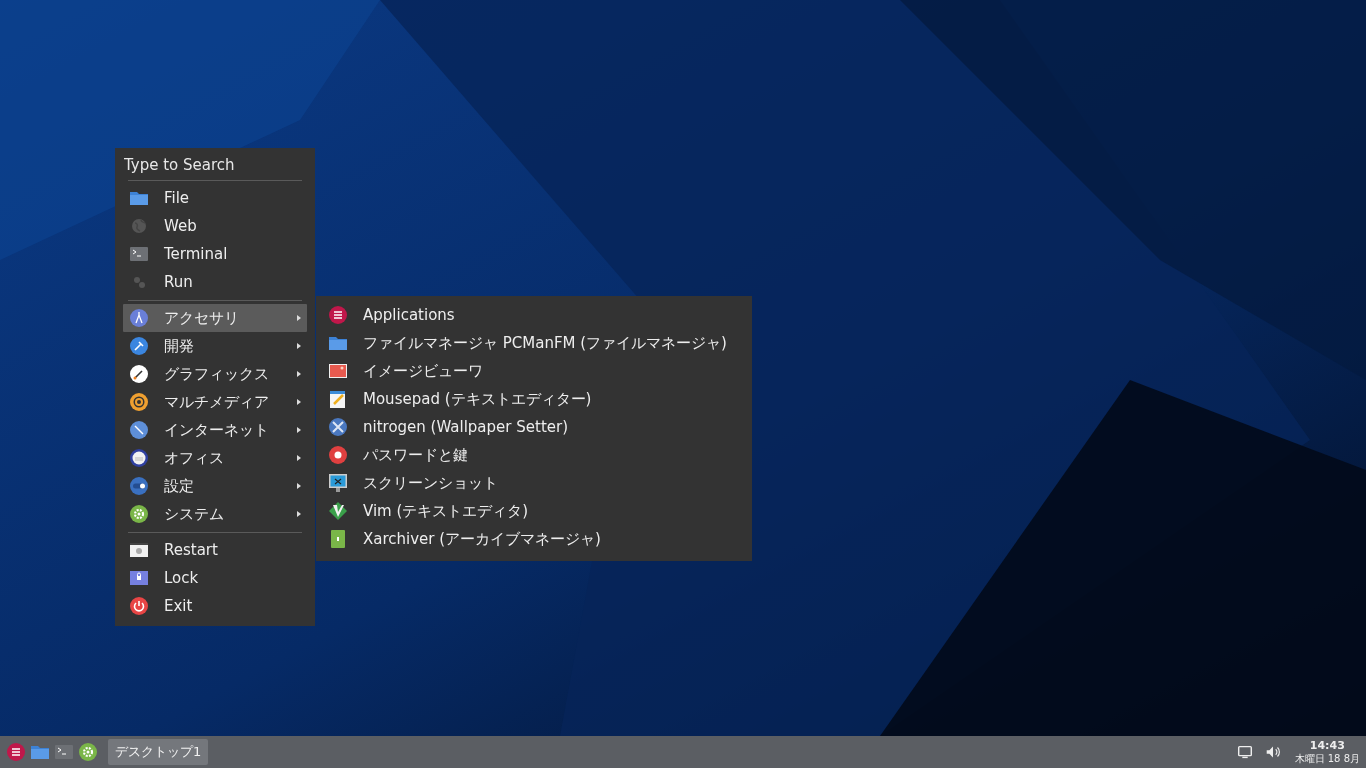 The image size is (1366, 768). Describe the element at coordinates (215, 402) in the screenshot. I see `menu-item: マルチメディア` at that location.